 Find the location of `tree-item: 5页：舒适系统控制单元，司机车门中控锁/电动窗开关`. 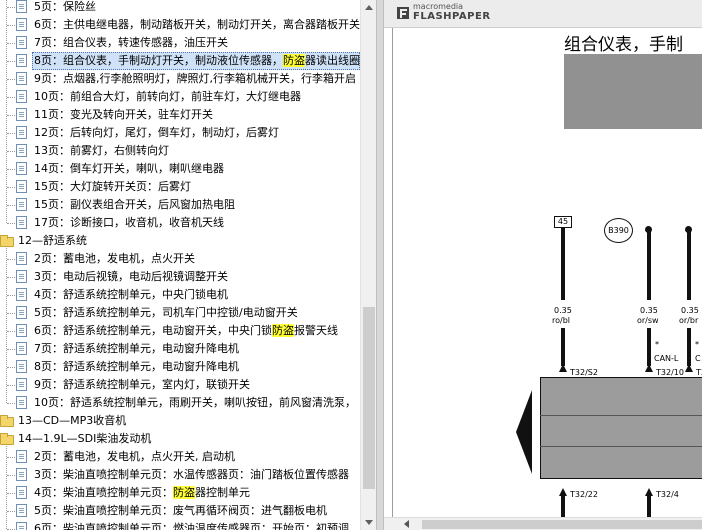

tree-item: 5页：舒适系统控制单元，司机车门中控锁/电动窗开关 is located at coordinates (180, 313).